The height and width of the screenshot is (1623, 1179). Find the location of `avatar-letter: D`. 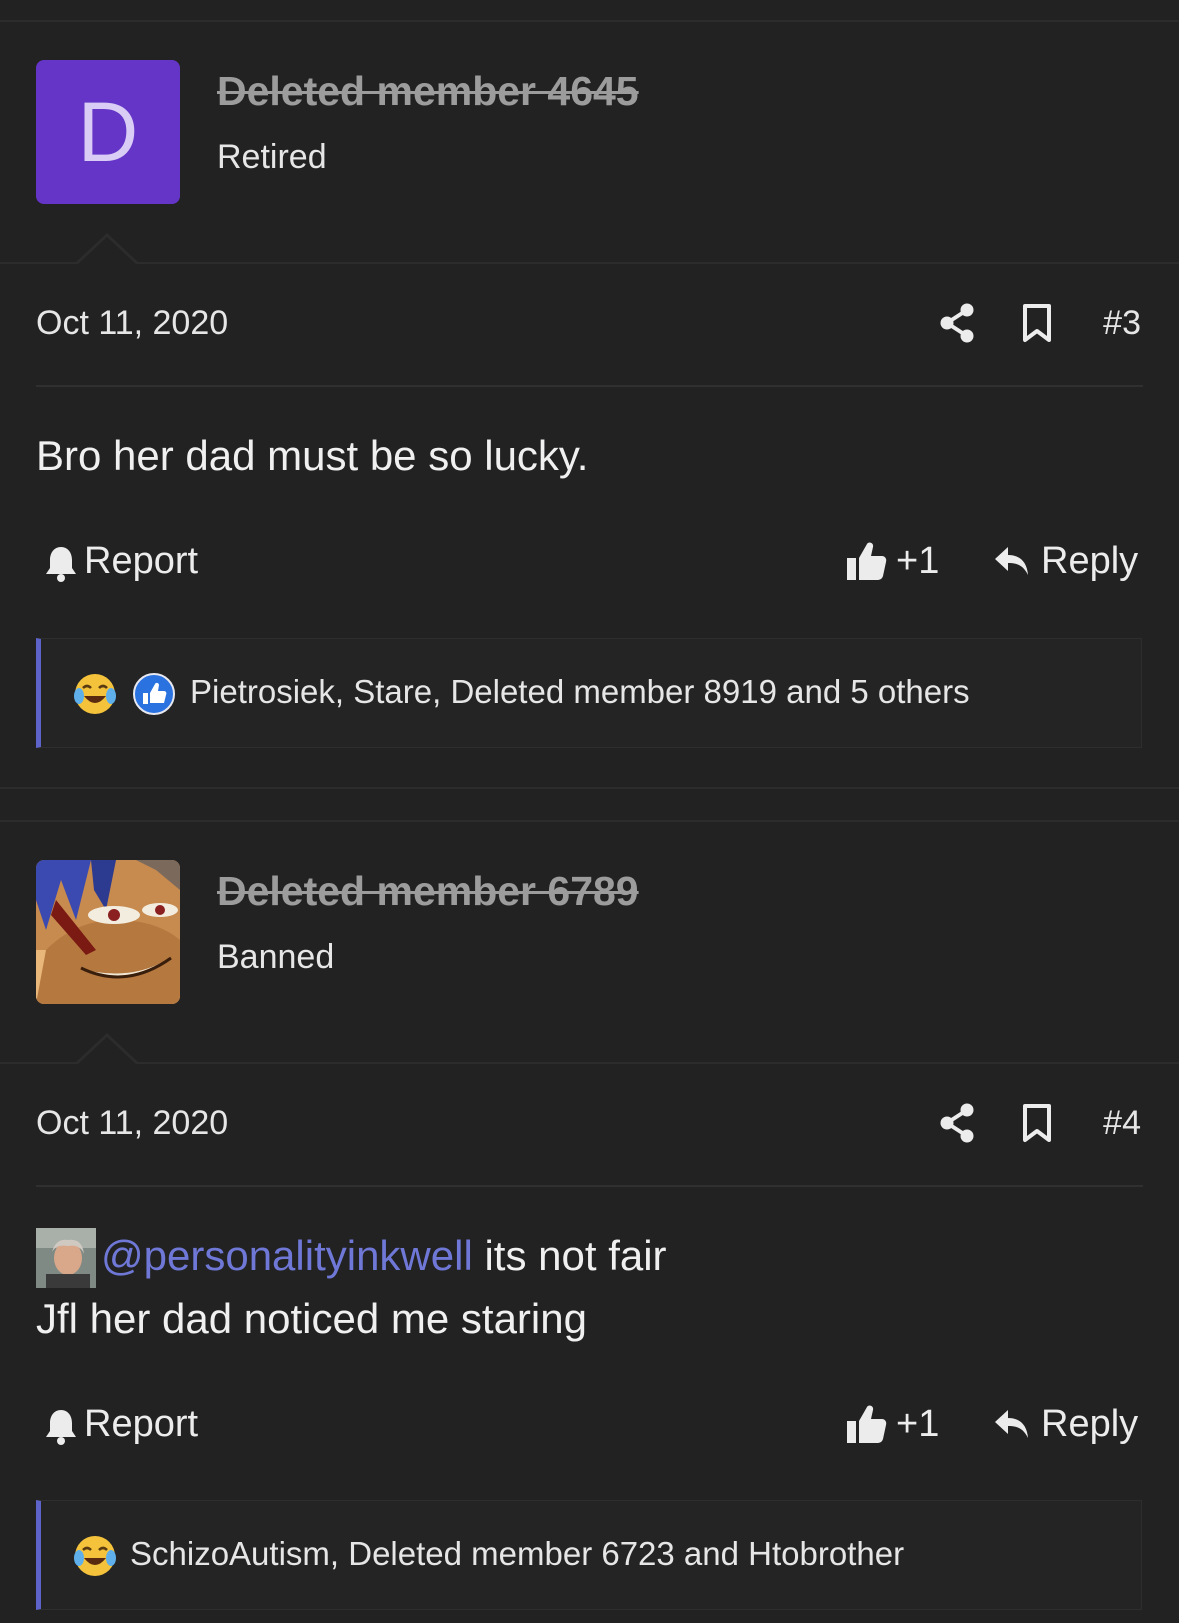

avatar-letter: D is located at coordinates (108, 132).